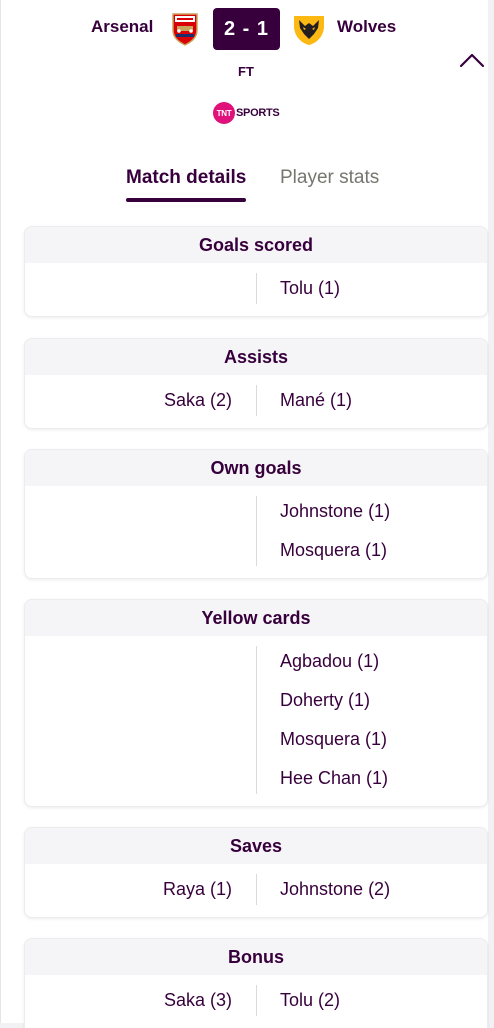  I want to click on home-player-stat: Saka (3), so click(197, 1000).